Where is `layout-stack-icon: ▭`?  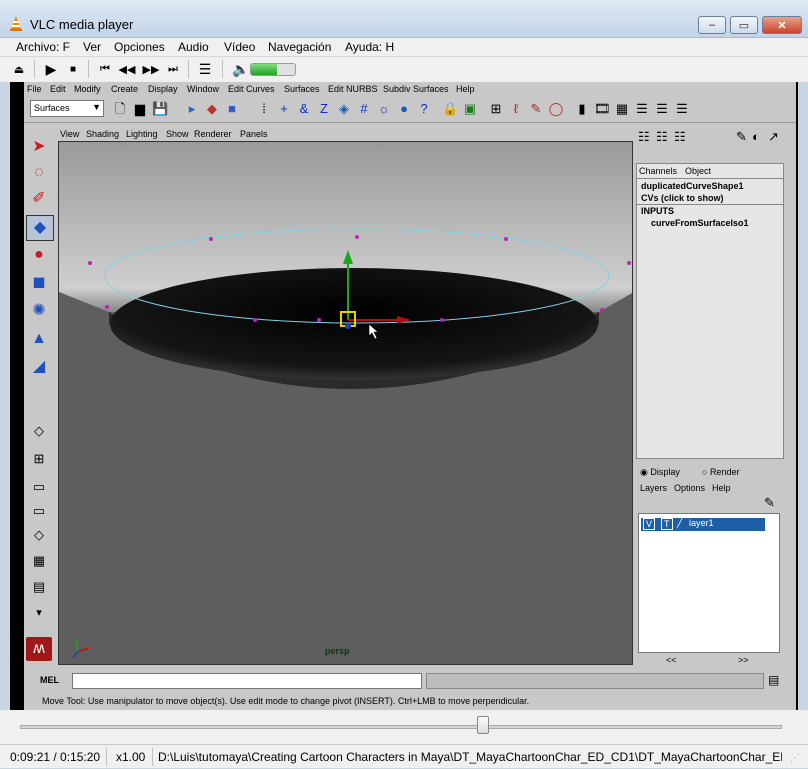
layout-stack-icon: ▭ is located at coordinates (39, 511).